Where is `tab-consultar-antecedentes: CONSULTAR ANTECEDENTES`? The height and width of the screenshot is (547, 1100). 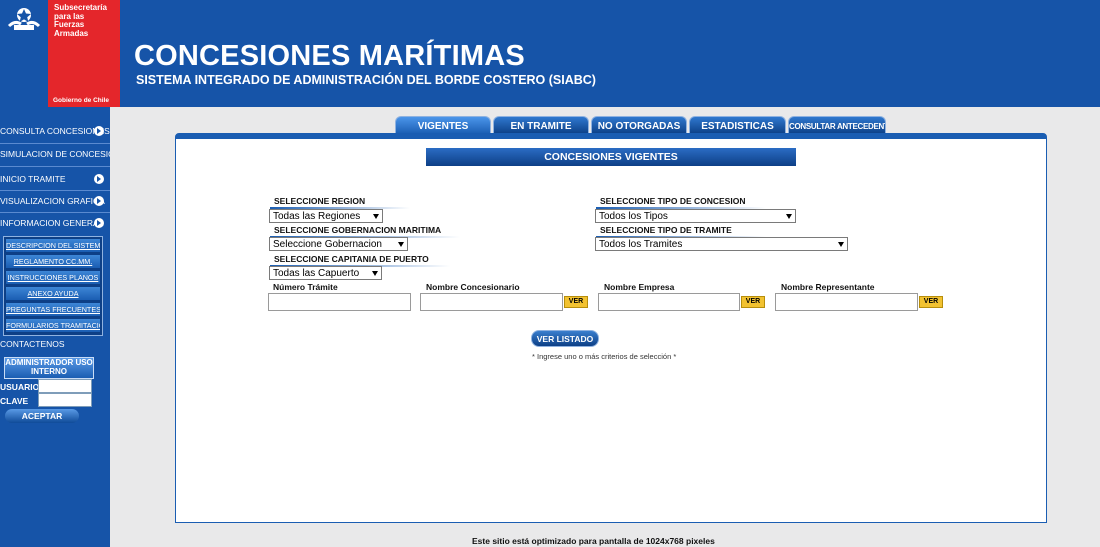
tab-consultar-antecedentes: CONSULTAR ANTECEDENTES is located at coordinates (837, 125).